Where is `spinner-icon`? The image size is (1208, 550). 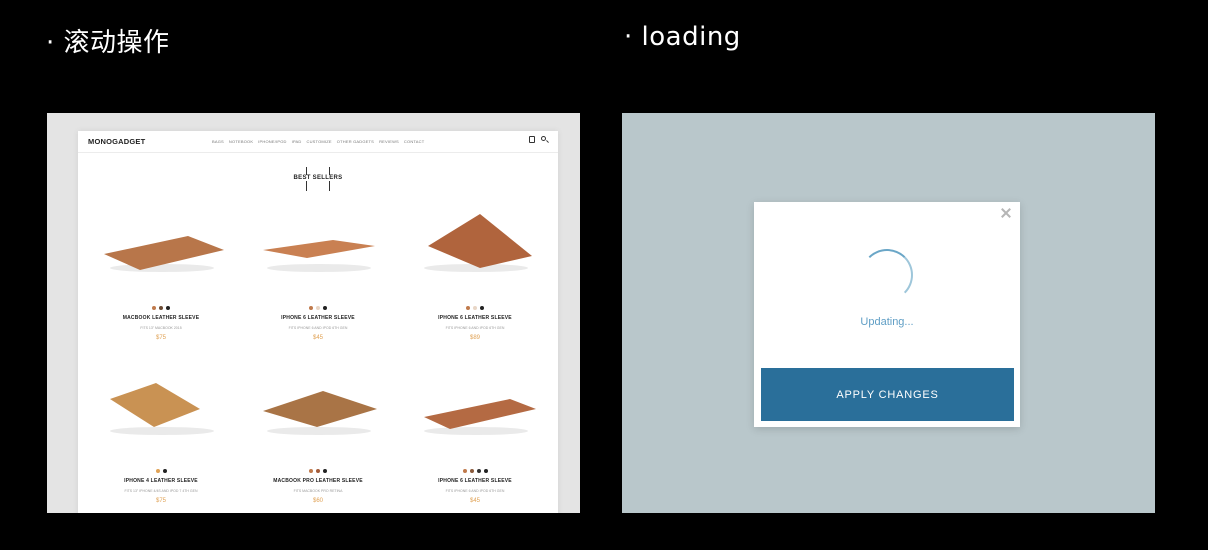
spinner-icon is located at coordinates (887, 275).